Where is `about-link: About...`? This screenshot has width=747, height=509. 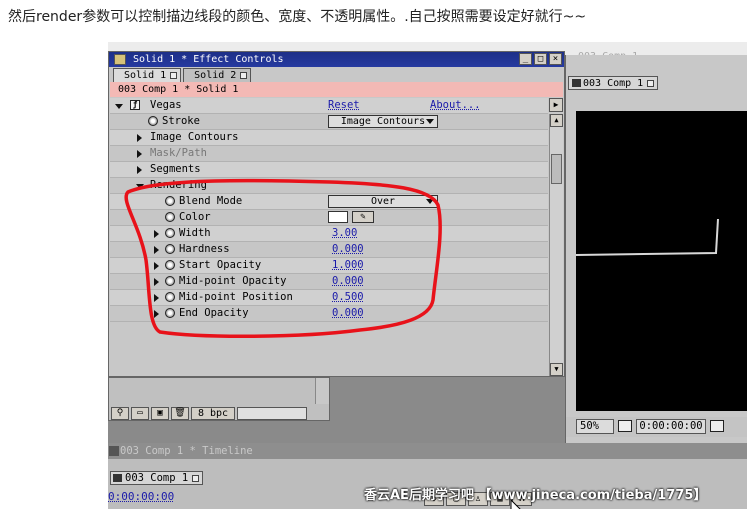 about-link: About... is located at coordinates (455, 105).